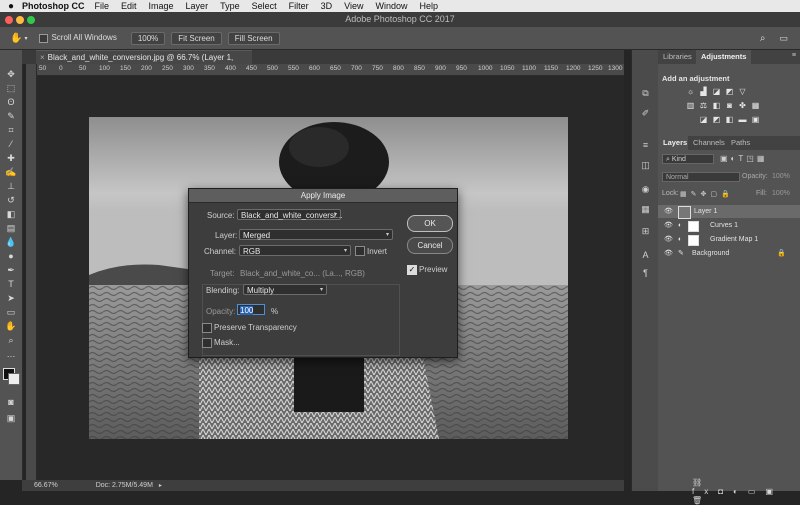 This screenshot has height=505, width=800. Describe the element at coordinates (688, 159) in the screenshot. I see `layer-filter-kind: ⌕ Kind` at that location.